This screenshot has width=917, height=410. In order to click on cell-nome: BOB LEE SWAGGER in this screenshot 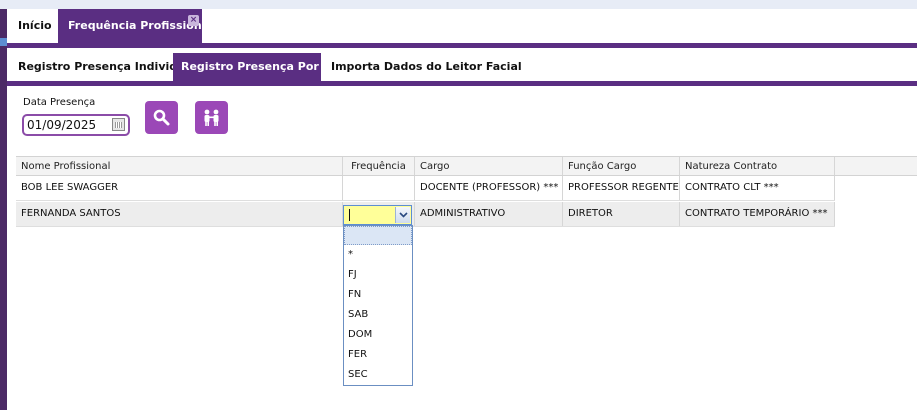, I will do `click(179, 188)`.